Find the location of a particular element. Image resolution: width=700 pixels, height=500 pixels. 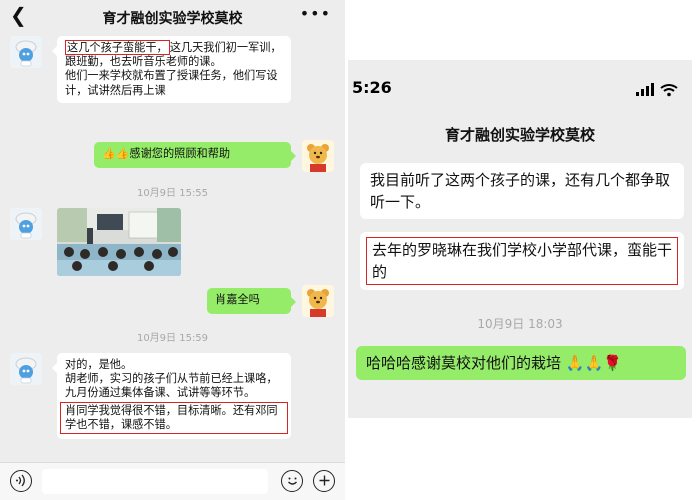

highlighted-text: 肖同学我觉得很不错，目标清晰。还有邓同学也不错，课感不错。 is located at coordinates (174, 418).